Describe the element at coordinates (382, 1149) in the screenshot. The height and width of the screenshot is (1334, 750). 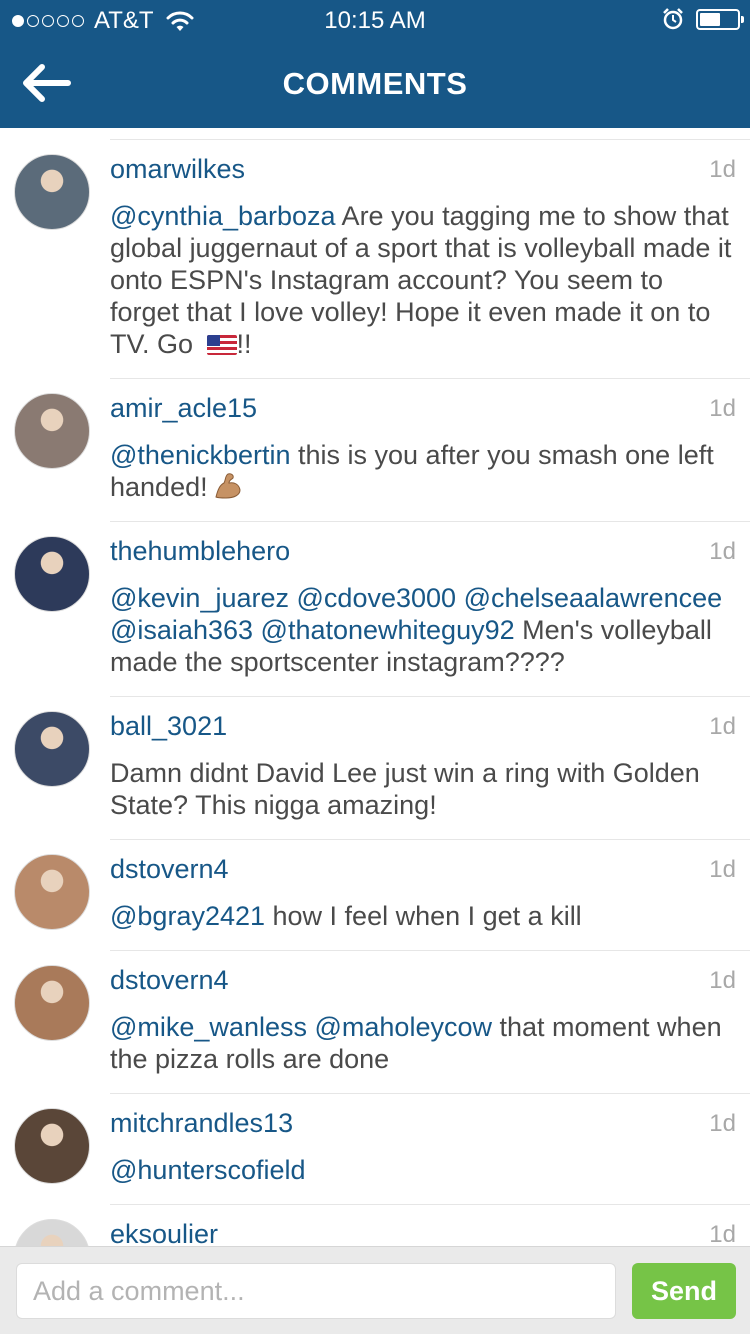
I see `comment-row: mitchrandles13 1d @hunterscofield` at that location.